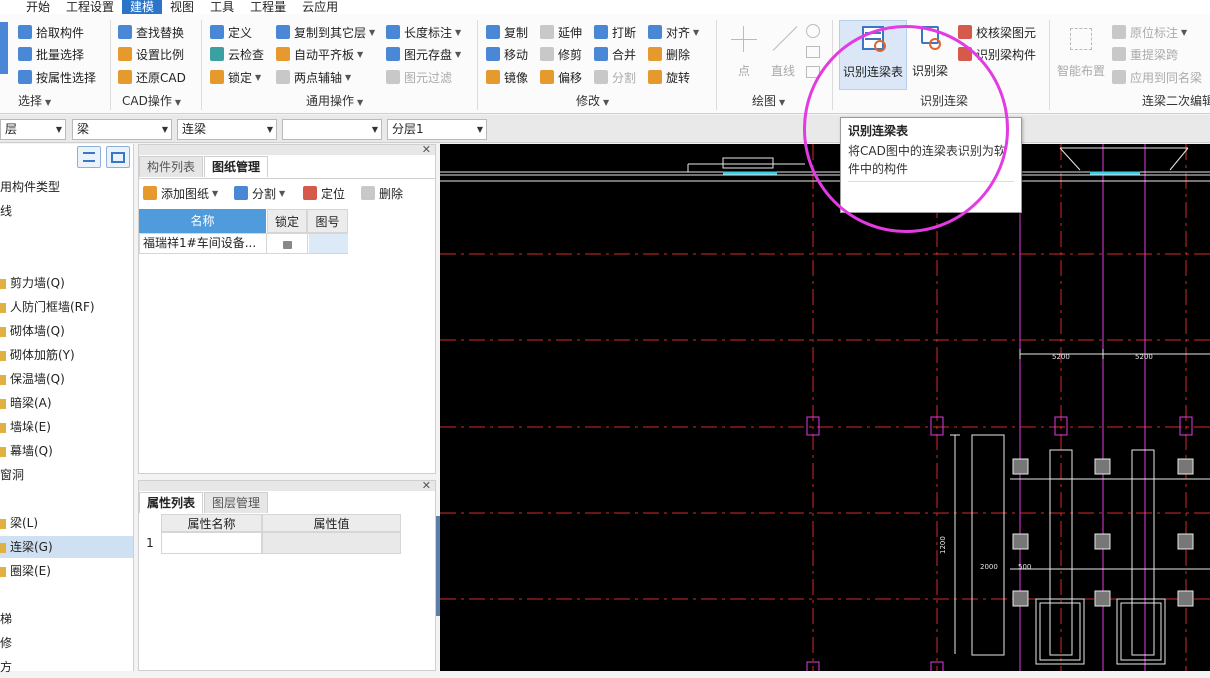 The width and height of the screenshot is (1210, 678). I want to click on tree-item-insulation-wall: 保温墙(Q), so click(66, 379).